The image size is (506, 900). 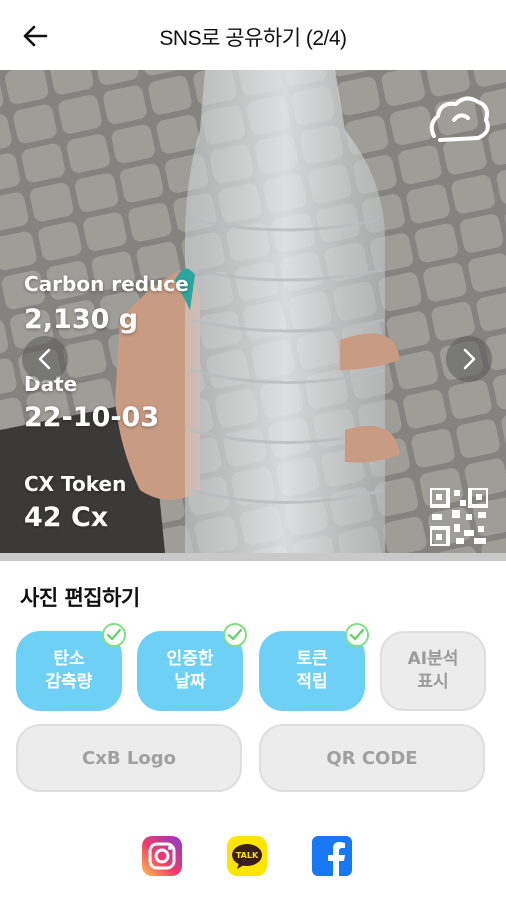 I want to click on option-ai-analysis: AI분석 표시, so click(x=433, y=671).